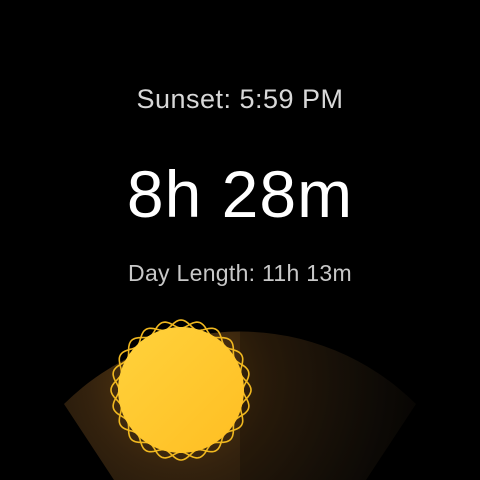  What do you see at coordinates (240, 273) in the screenshot?
I see `day-length-label: Day Length: 11h 13m` at bounding box center [240, 273].